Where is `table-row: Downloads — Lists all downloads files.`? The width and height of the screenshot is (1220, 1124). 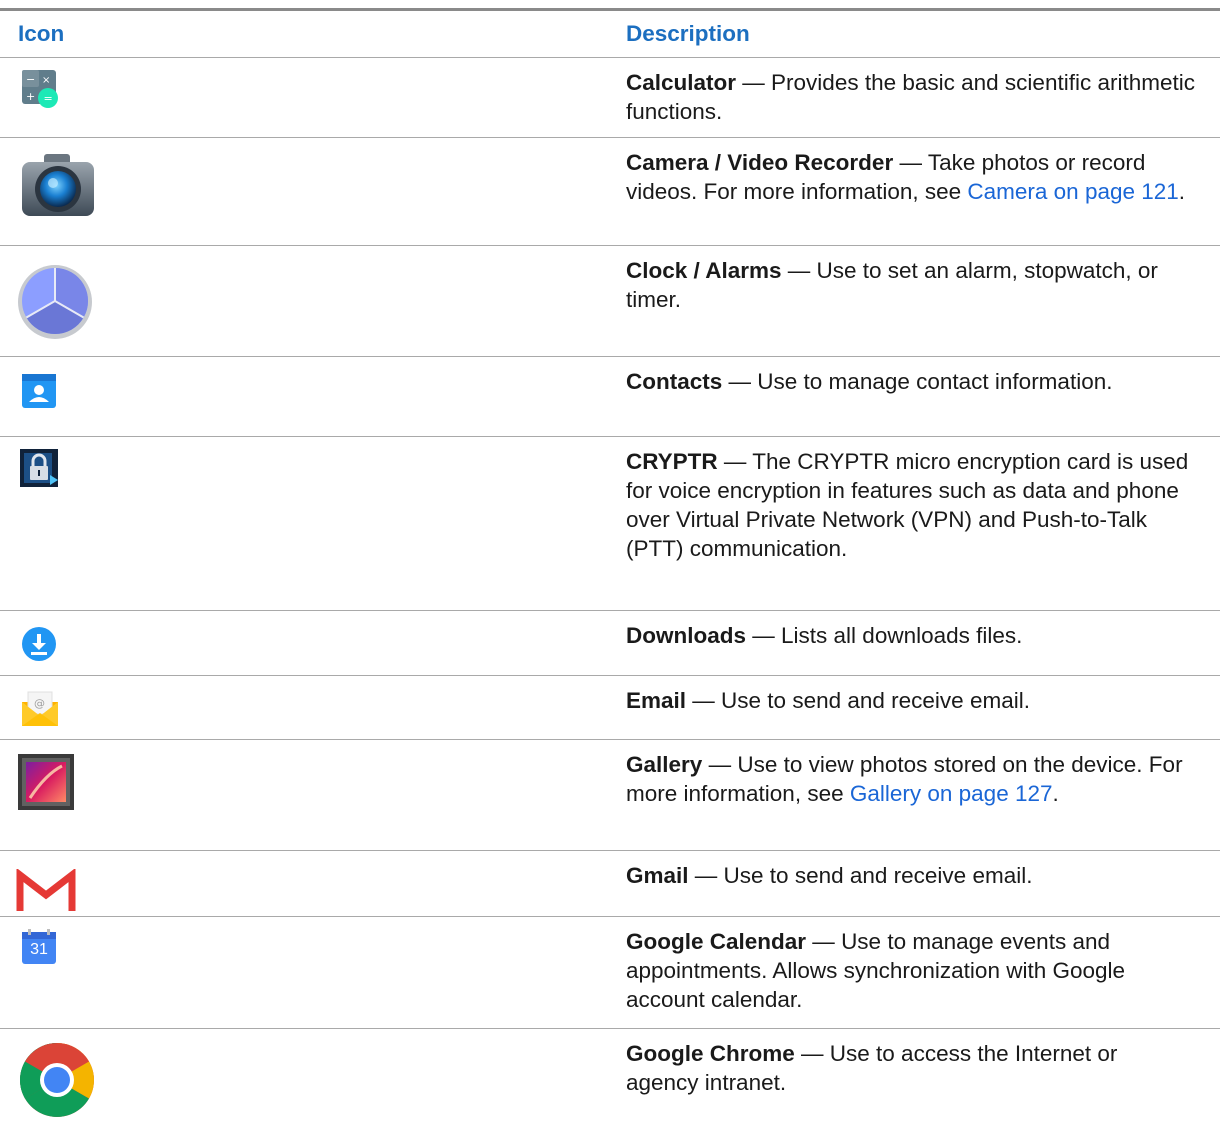
table-row: Downloads — Lists all downloads files. is located at coordinates (610, 643).